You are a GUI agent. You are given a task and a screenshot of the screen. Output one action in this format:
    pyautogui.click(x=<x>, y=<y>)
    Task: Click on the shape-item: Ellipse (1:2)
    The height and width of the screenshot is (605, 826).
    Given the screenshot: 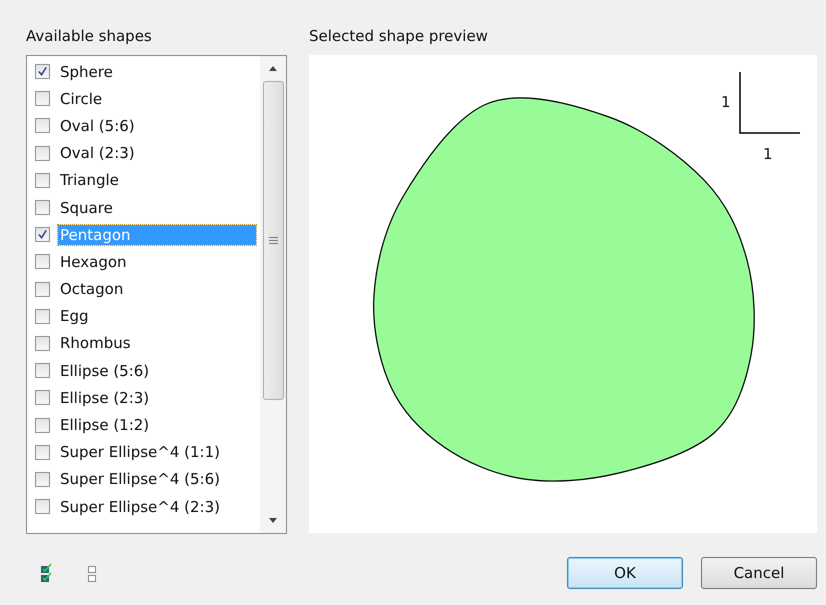 What is the action you would take?
    pyautogui.click(x=105, y=425)
    